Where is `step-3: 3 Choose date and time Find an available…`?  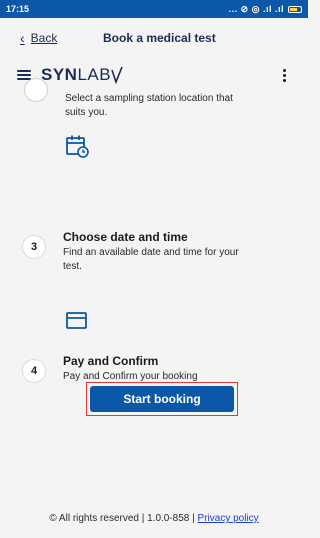 step-3: 3 Choose date and time Find an available… is located at coordinates (137, 252).